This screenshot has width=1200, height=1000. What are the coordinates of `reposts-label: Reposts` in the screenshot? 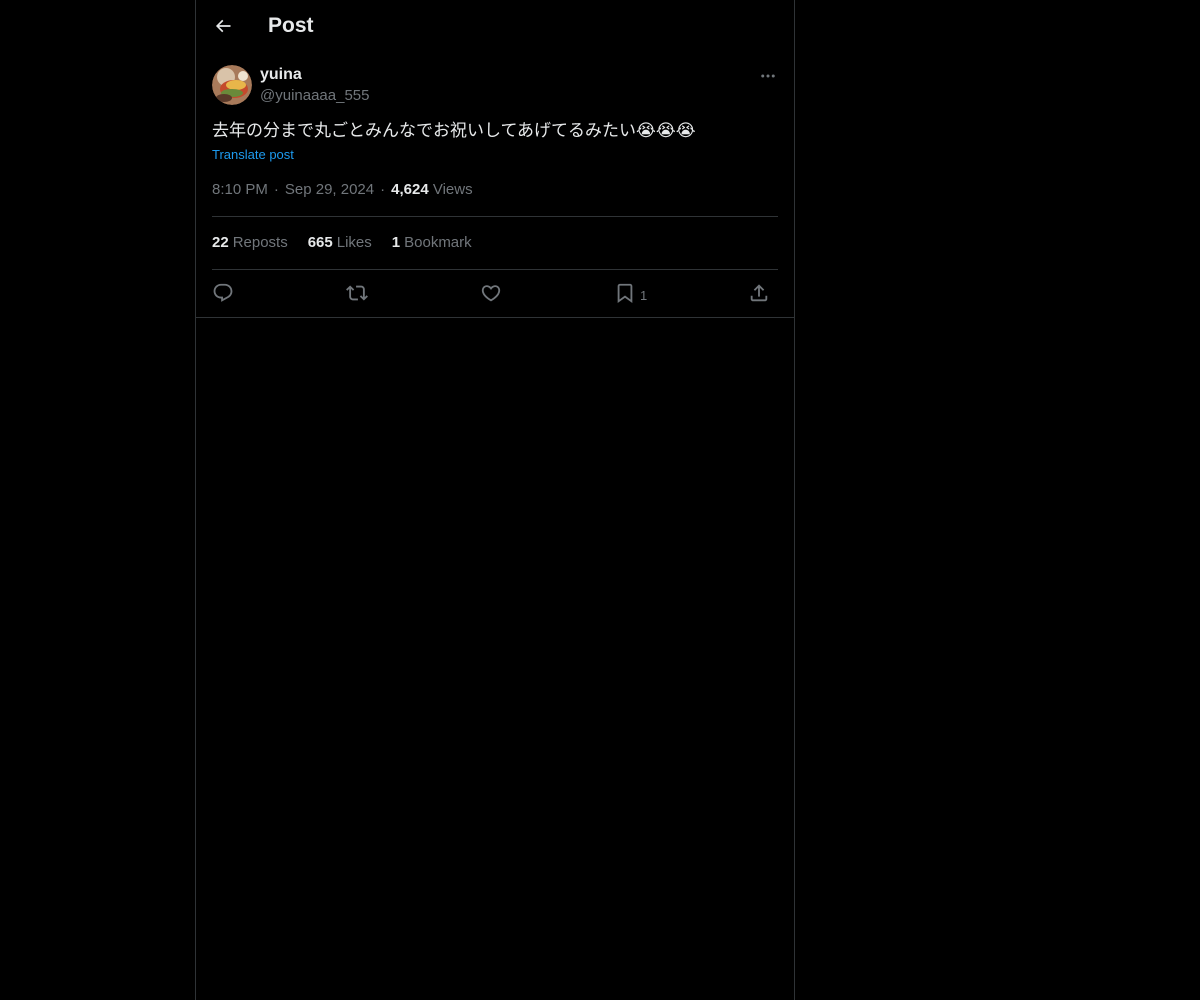 It's located at (260, 242).